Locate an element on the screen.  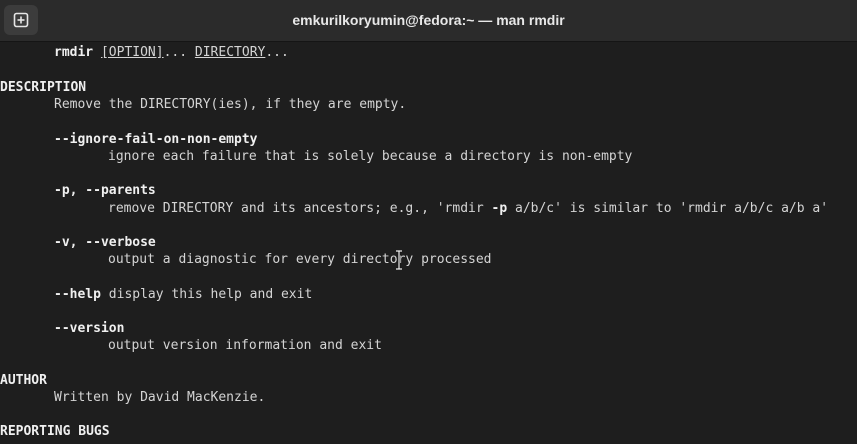
option-version-desc: output version information and exit is located at coordinates (245, 345).